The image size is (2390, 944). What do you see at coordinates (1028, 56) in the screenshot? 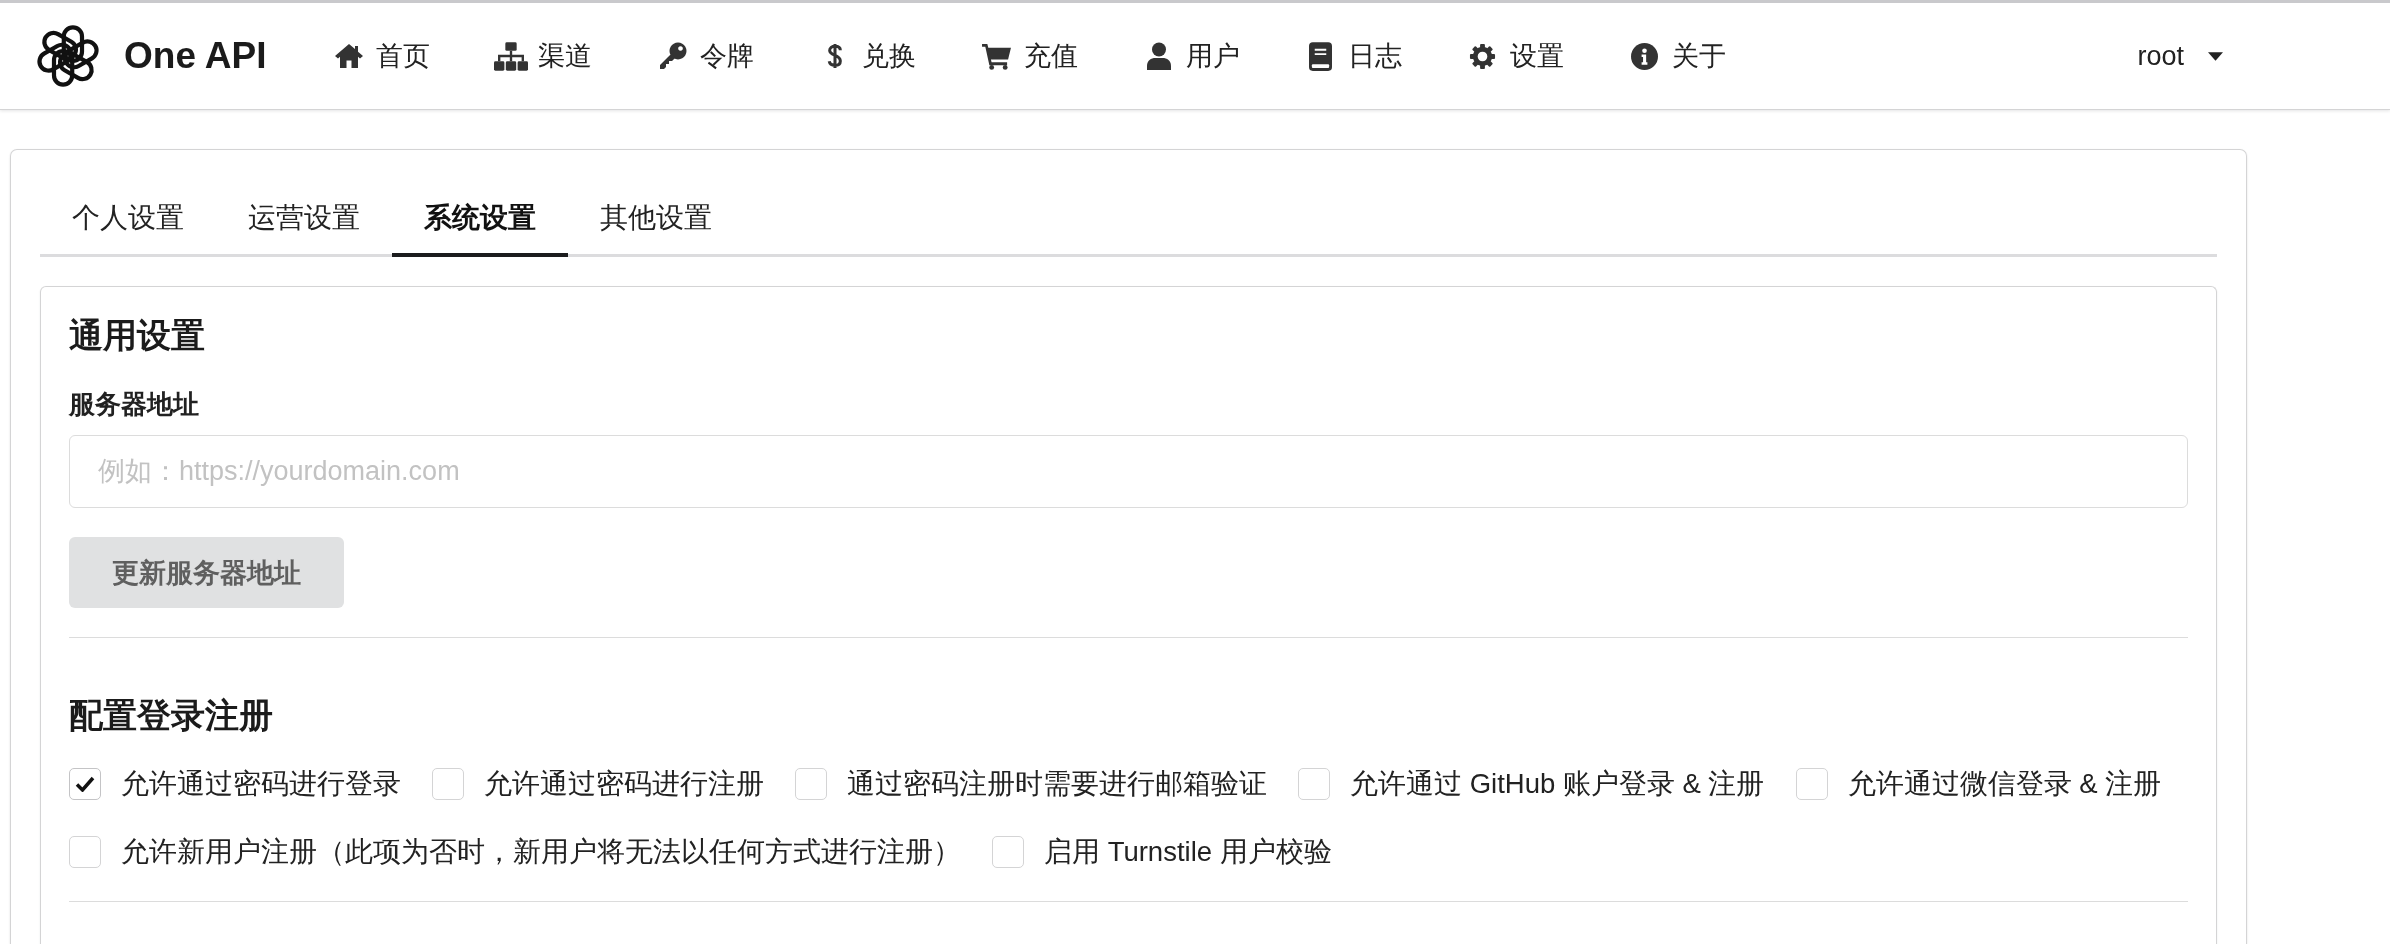
I see `nav-link: 充值` at bounding box center [1028, 56].